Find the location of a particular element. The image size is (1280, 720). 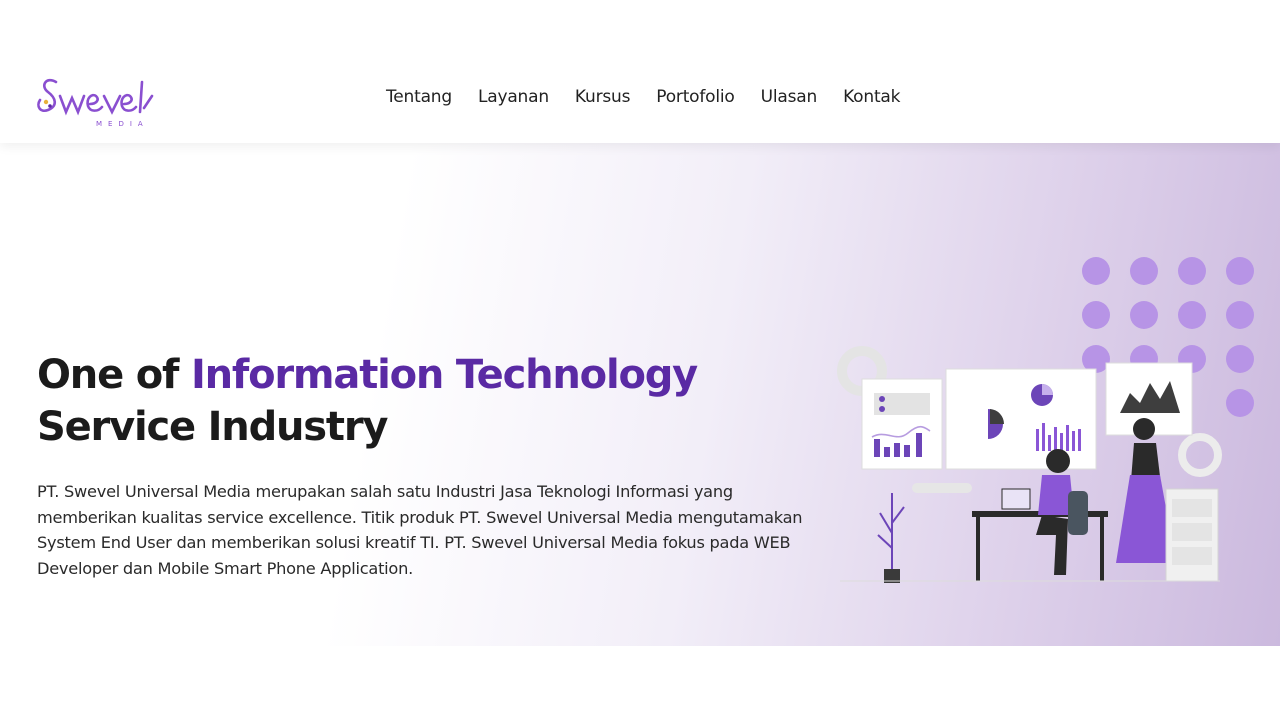

nav-tentang: Tentang is located at coordinates (419, 97).